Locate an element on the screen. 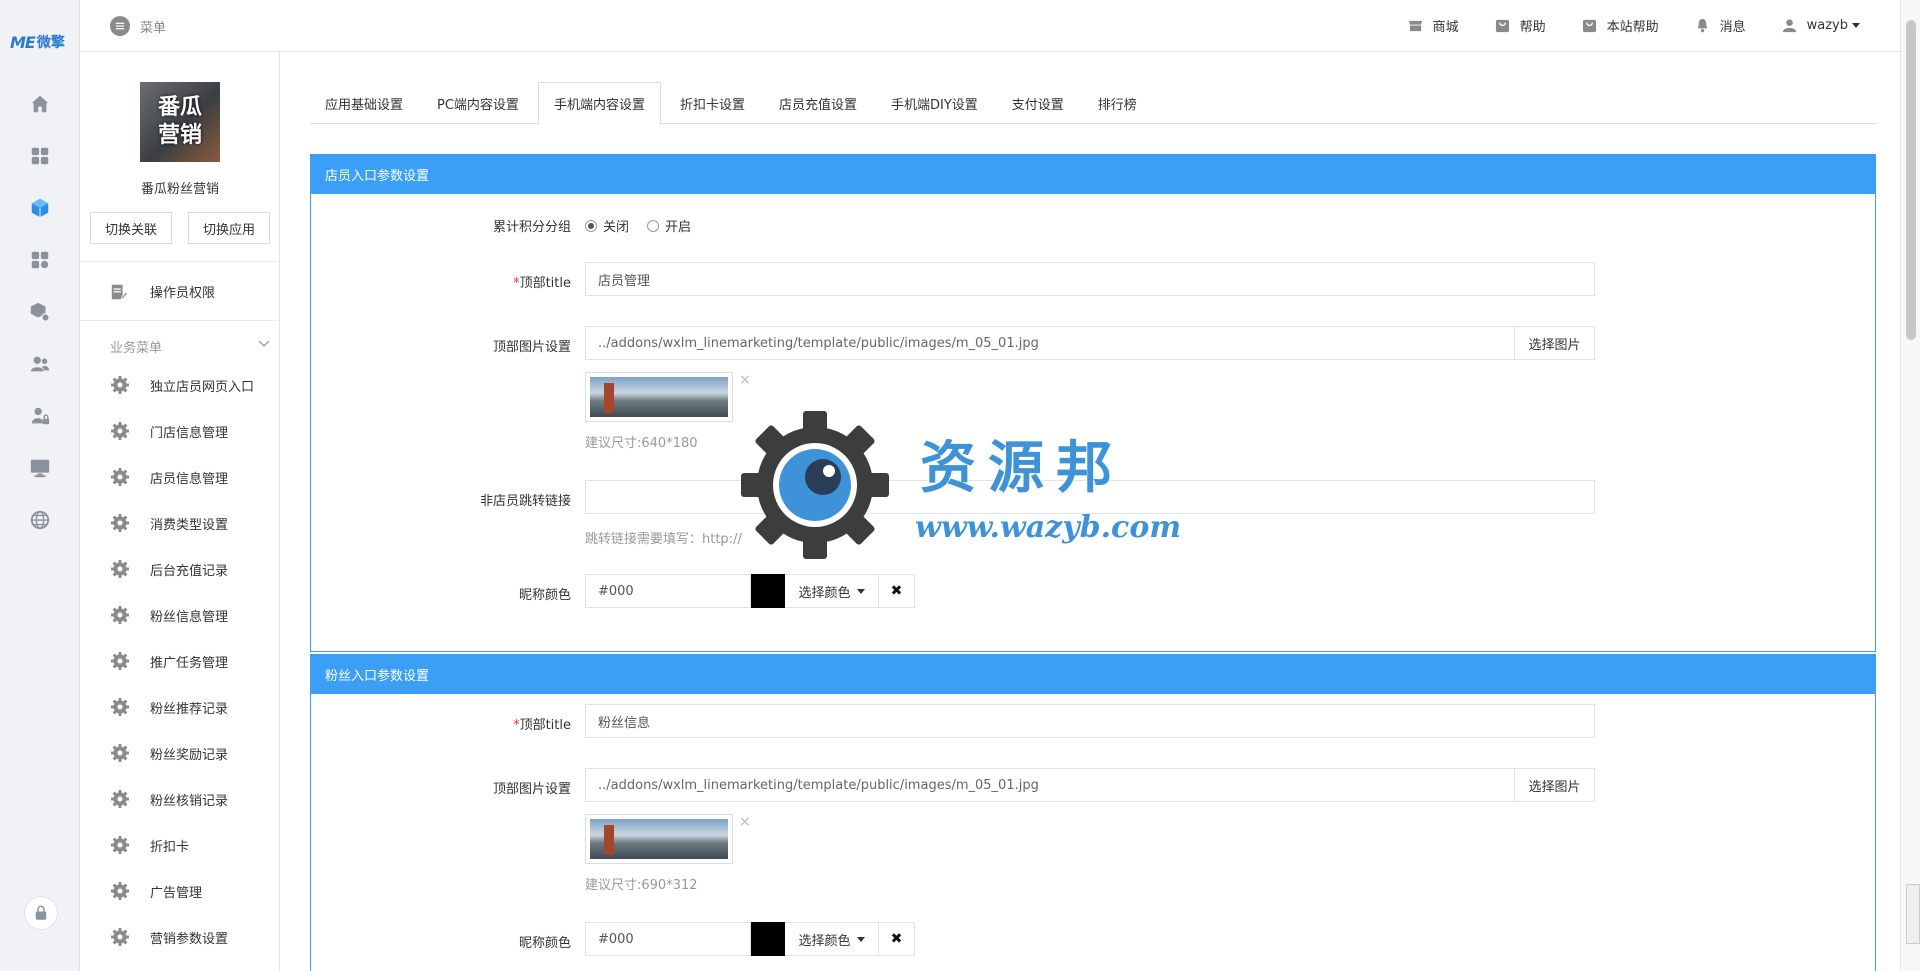 Image resolution: width=1920 pixels, height=971 pixels. sidebar-menu-item: 门店信息管理 is located at coordinates (195, 431).